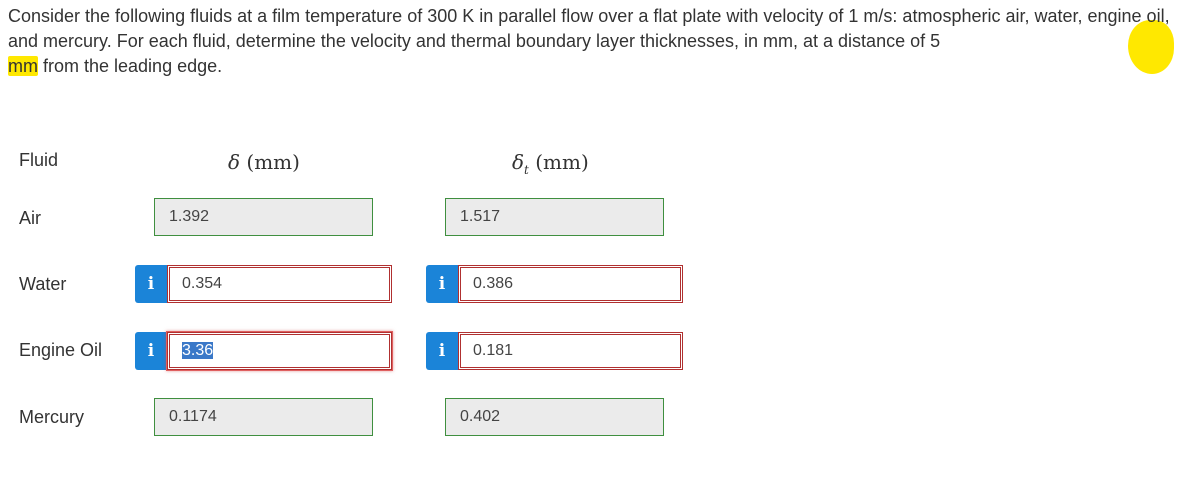 This screenshot has height=481, width=1181. I want to click on delta-unit: (mm), so click(270, 162).